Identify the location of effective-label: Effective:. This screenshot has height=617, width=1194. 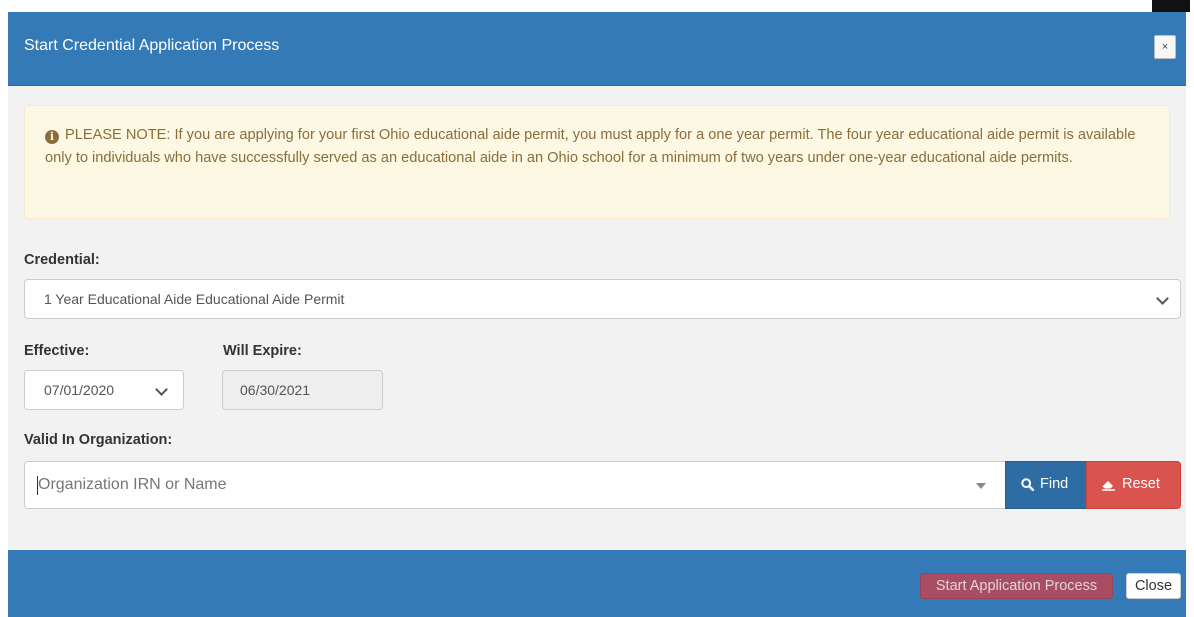
(57, 351).